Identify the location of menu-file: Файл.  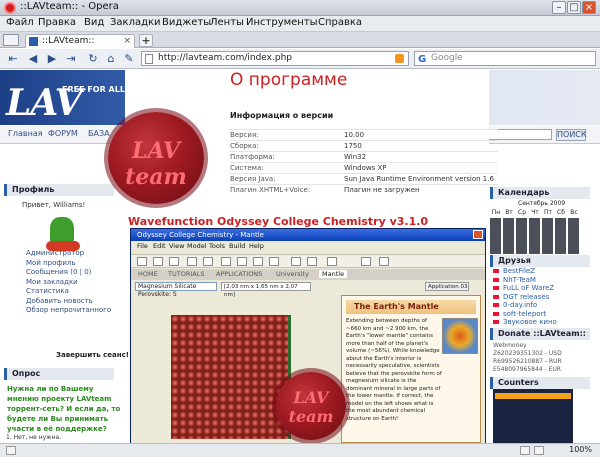
(20, 22).